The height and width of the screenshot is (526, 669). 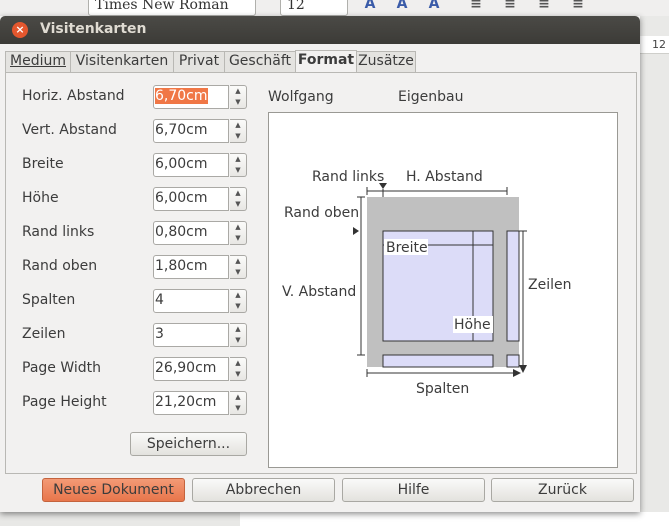 I want to click on spalten-stepper: ▲ ▼, so click(x=238, y=301).